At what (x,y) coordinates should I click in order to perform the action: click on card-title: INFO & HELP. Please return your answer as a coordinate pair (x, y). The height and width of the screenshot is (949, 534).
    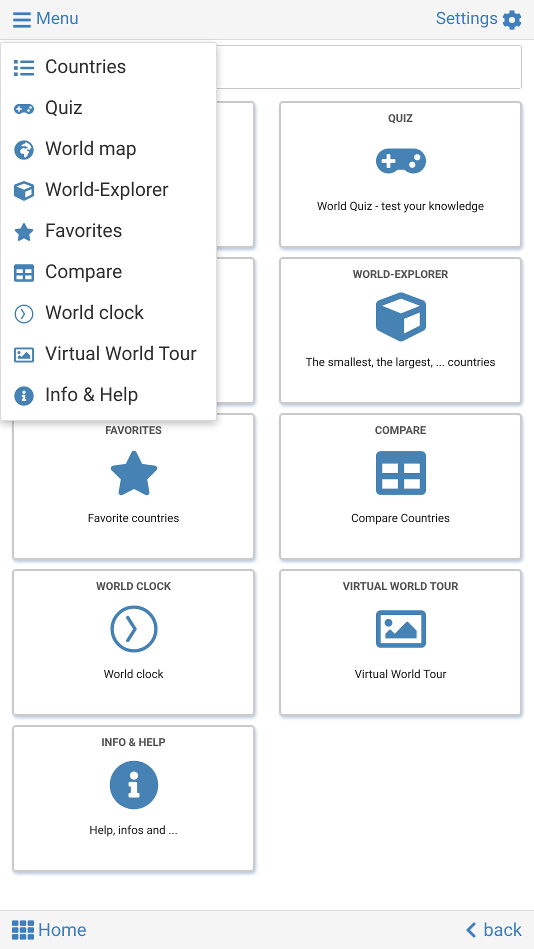
    Looking at the image, I should click on (133, 743).